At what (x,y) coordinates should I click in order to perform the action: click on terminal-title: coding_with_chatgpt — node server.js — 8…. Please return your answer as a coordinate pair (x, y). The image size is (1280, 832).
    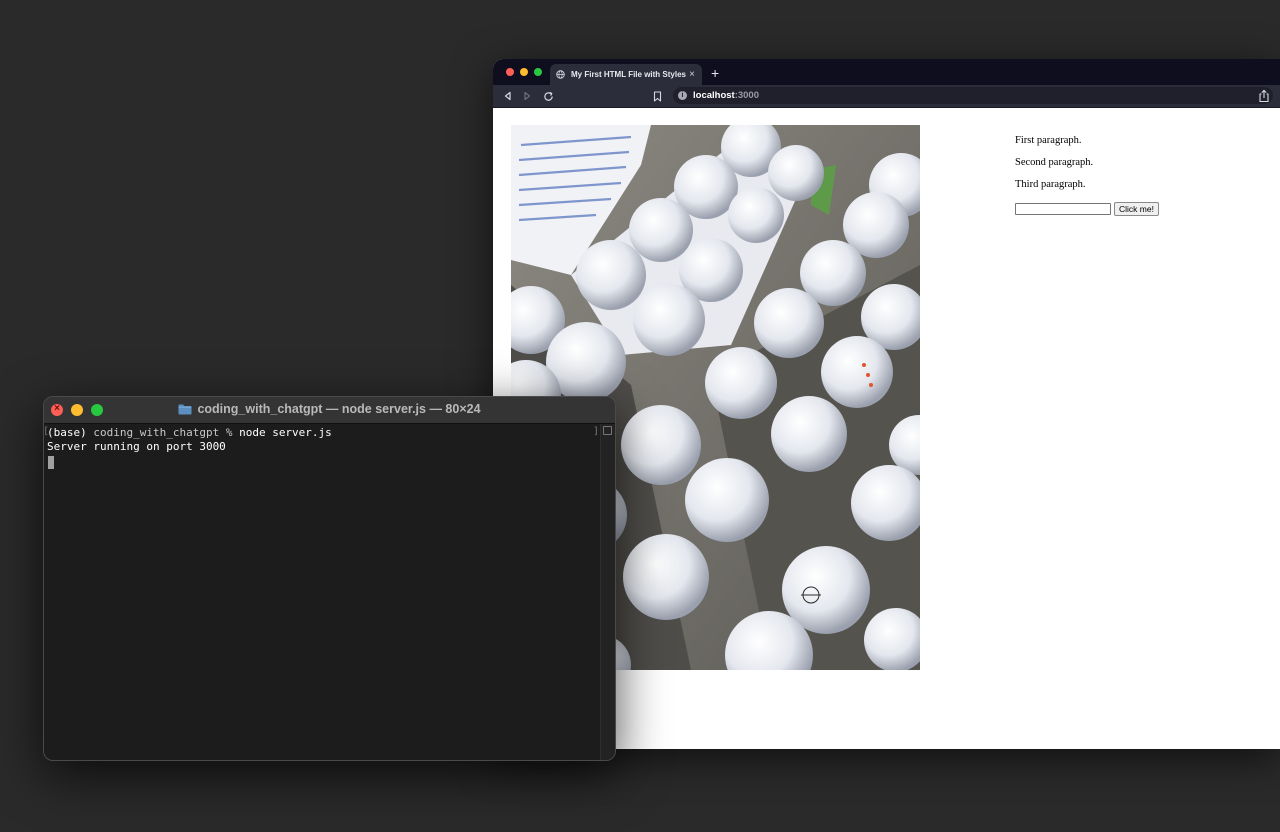
    Looking at the image, I should click on (329, 409).